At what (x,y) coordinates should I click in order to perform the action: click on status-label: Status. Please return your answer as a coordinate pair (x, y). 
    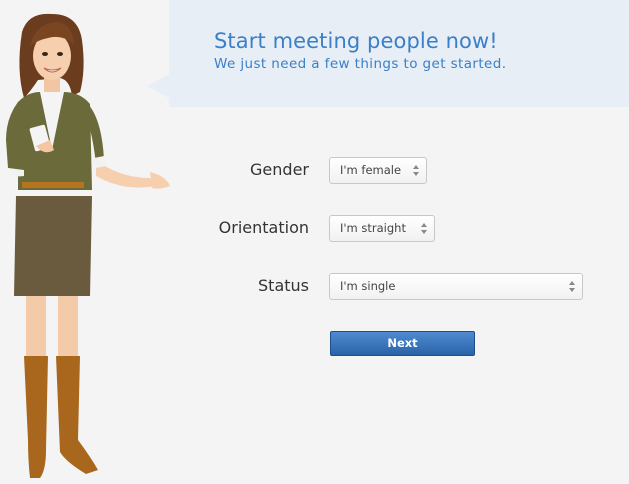
    Looking at the image, I should click on (283, 285).